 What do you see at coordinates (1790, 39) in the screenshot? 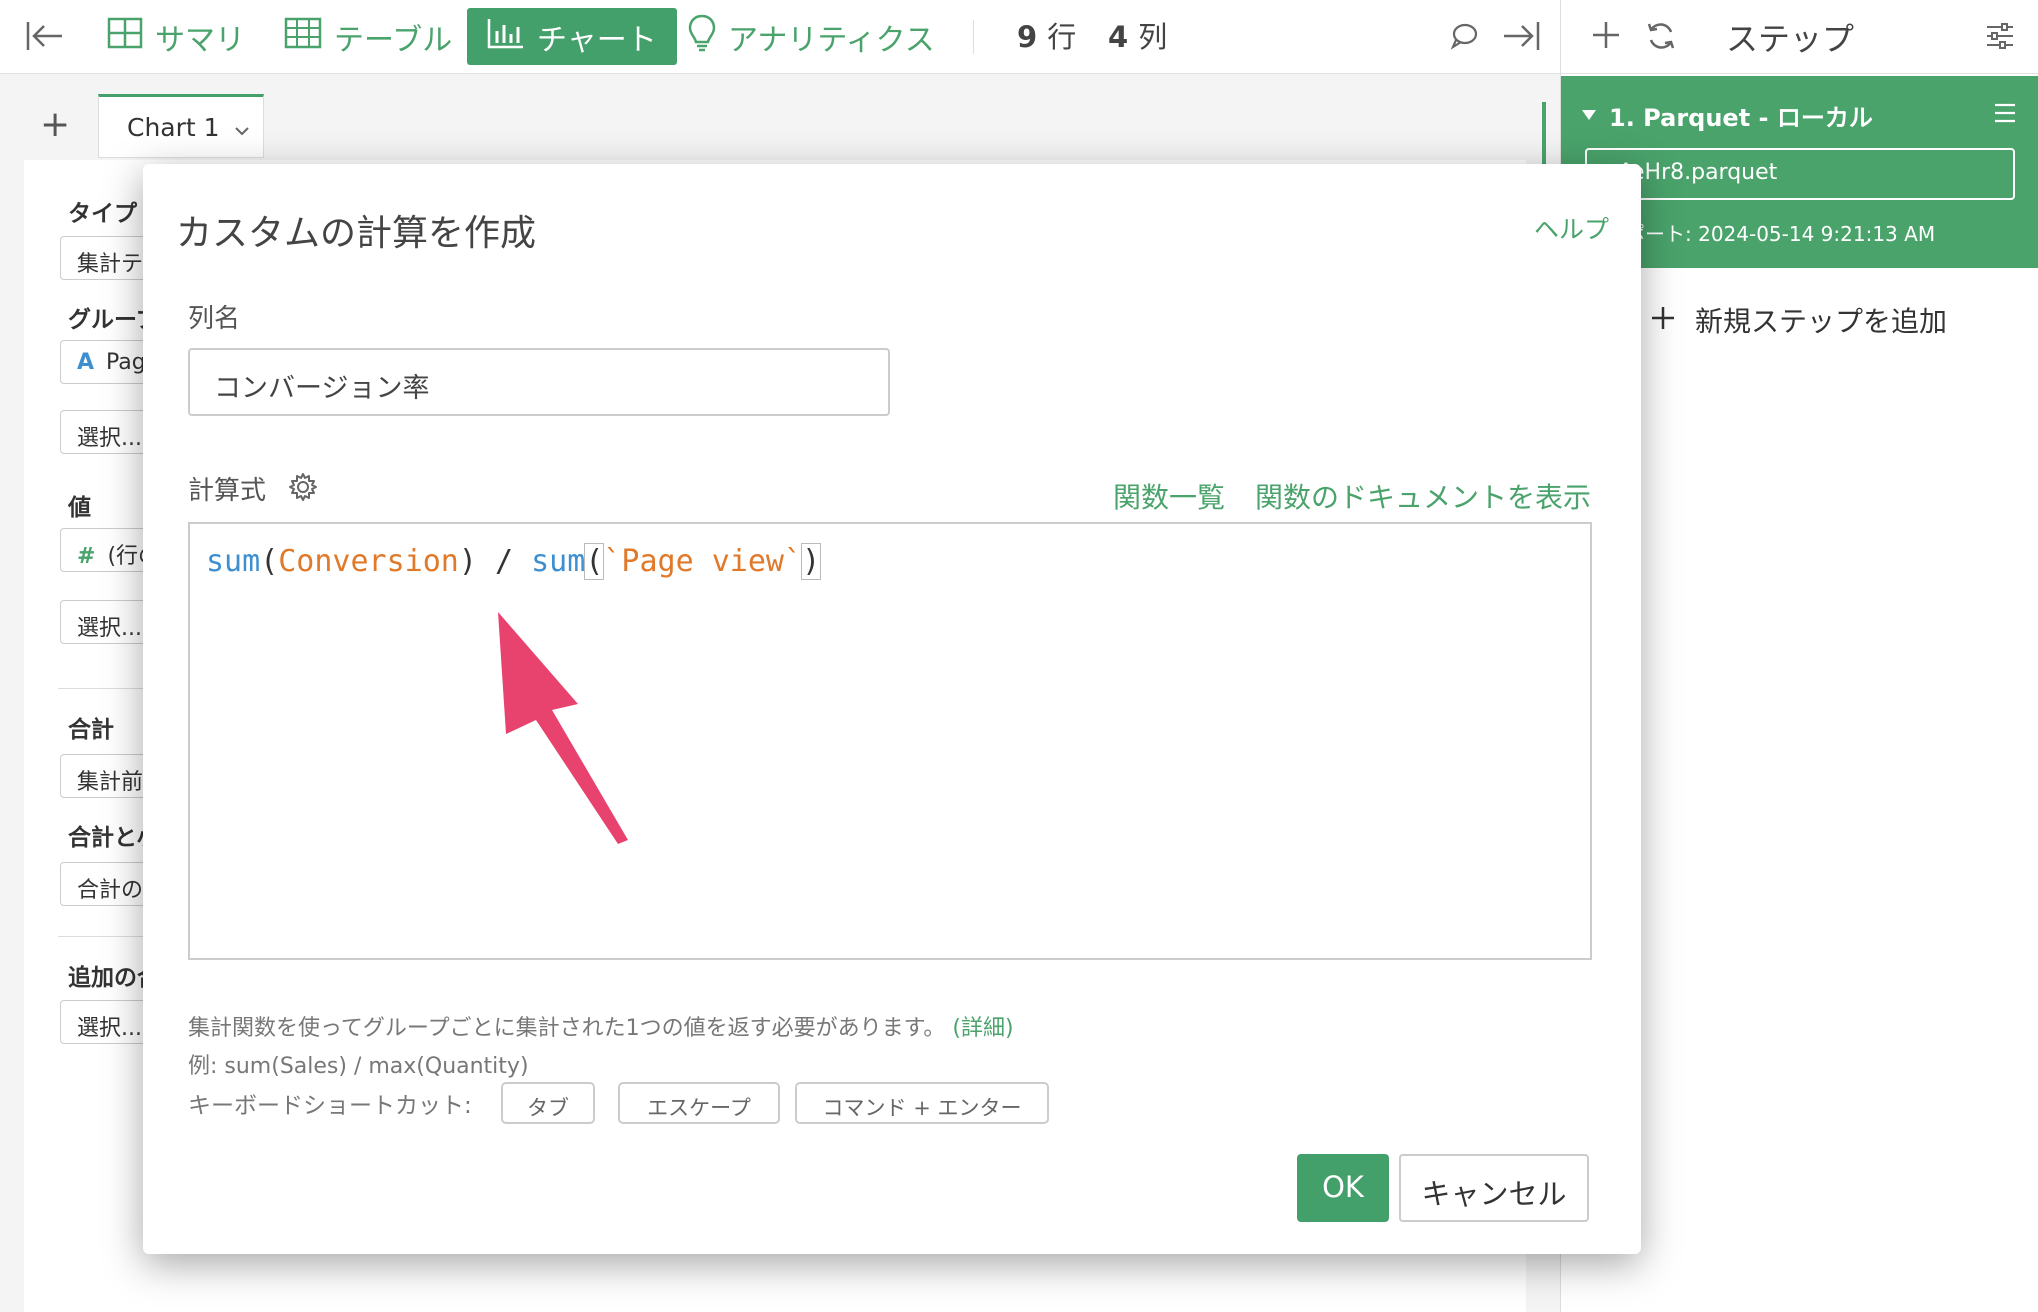
I see `steps-title: ステップ` at bounding box center [1790, 39].